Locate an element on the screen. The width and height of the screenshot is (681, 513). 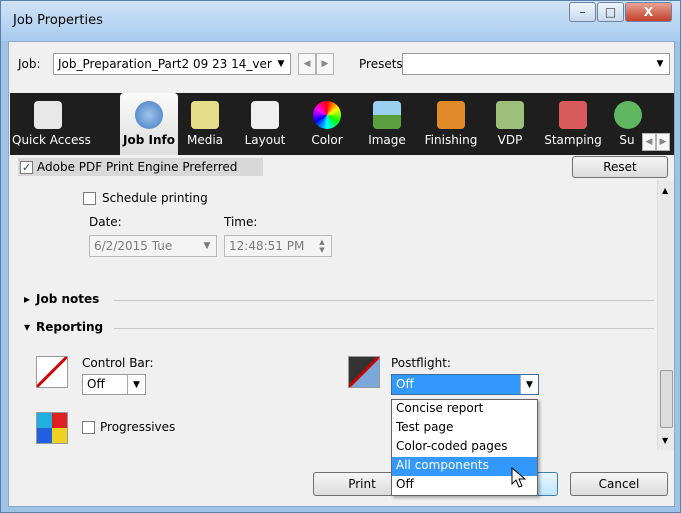
schedule-label: Schedule printing is located at coordinates (155, 198).